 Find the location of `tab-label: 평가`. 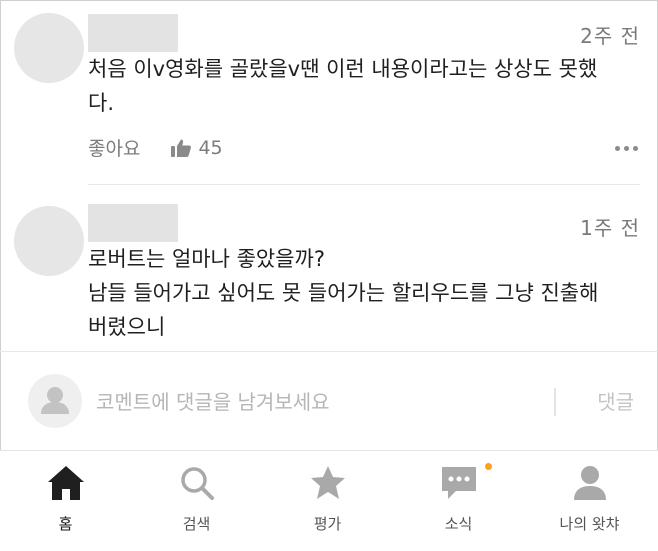

tab-label: 평가 is located at coordinates (327, 524).